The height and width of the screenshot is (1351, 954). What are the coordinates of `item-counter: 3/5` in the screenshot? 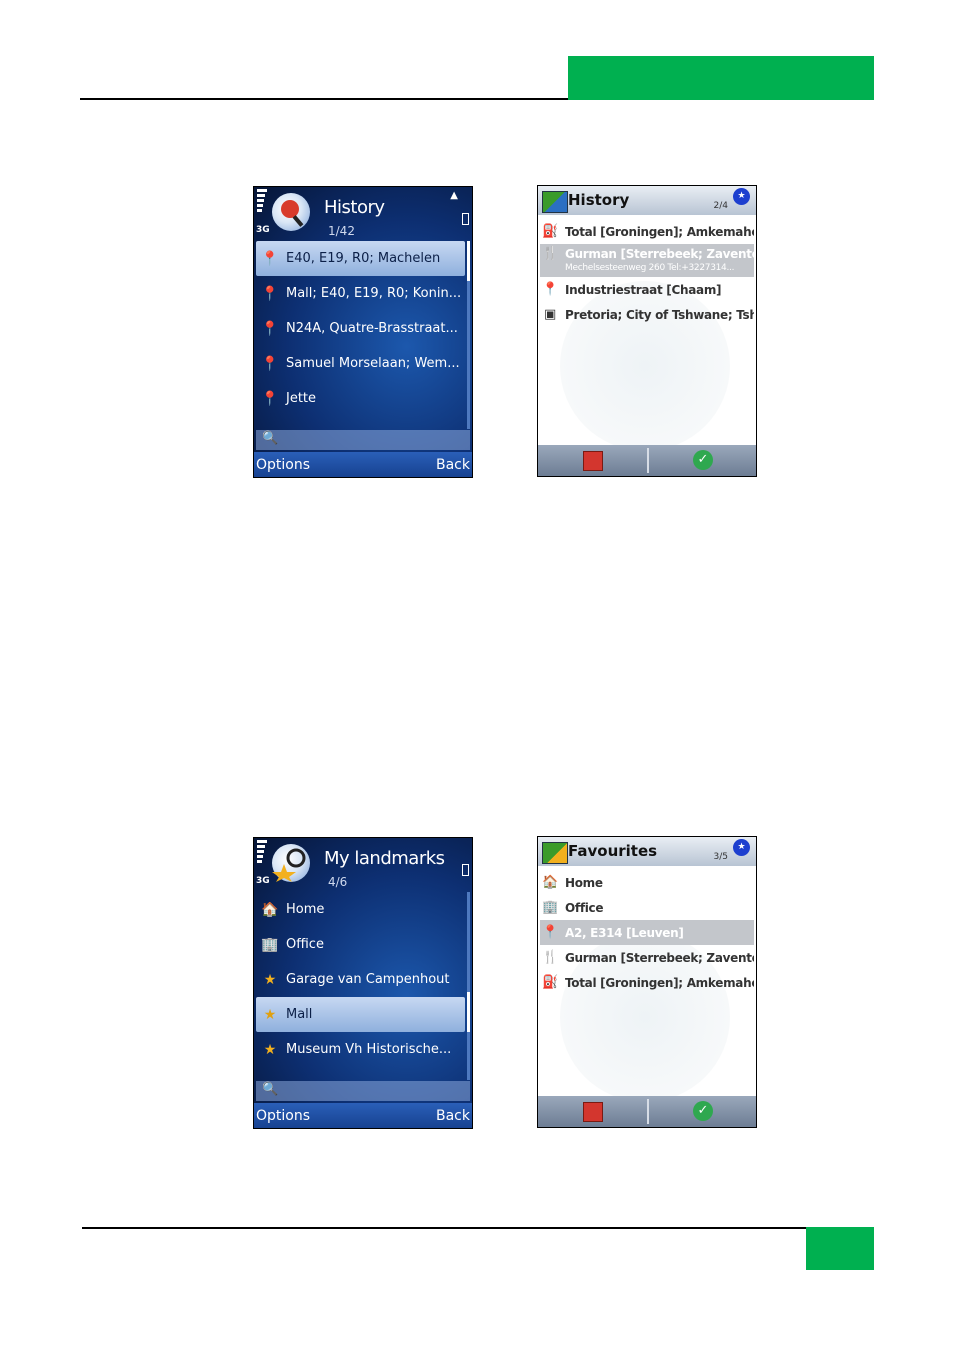 It's located at (720, 857).